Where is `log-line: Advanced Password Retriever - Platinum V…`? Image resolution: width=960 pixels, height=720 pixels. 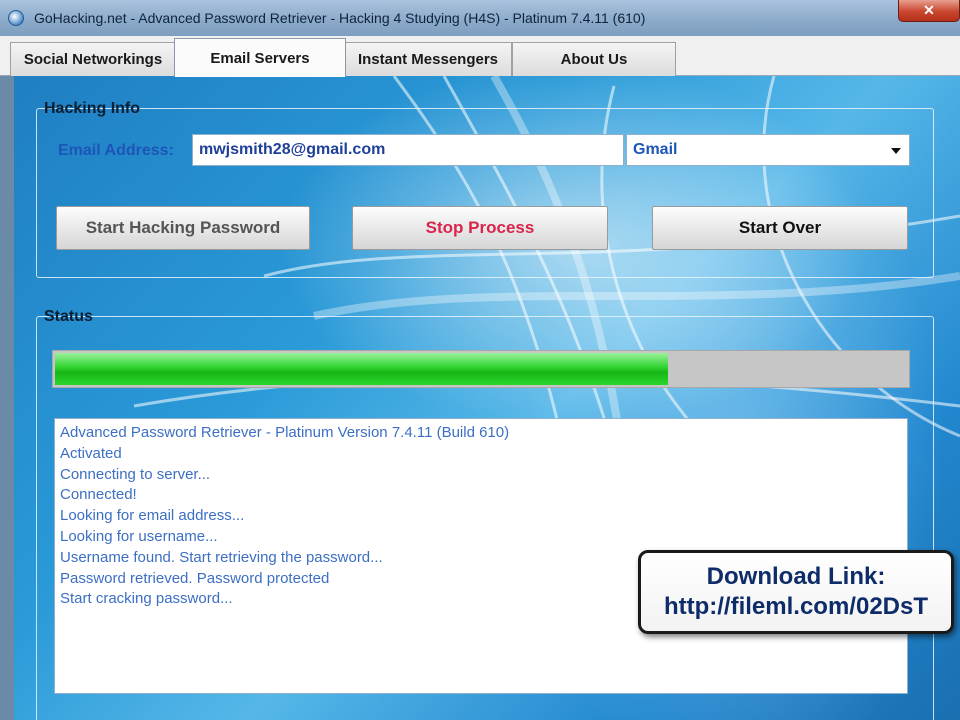 log-line: Advanced Password Retriever - Platinum V… is located at coordinates (285, 432).